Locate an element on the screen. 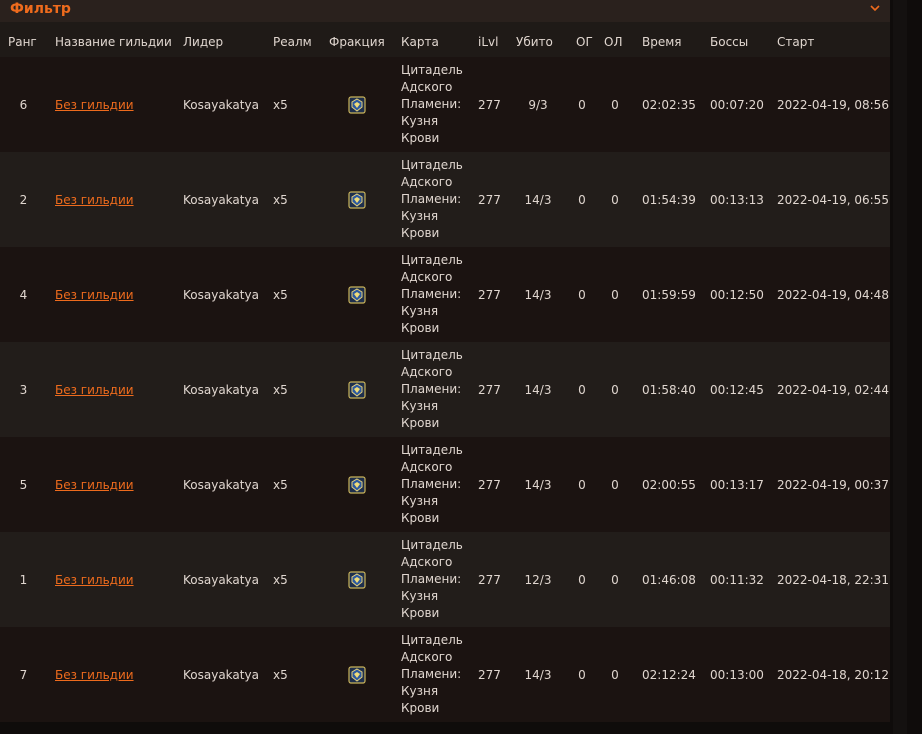 Image resolution: width=922 pixels, height=734 pixels. header-guild: Название гильдии is located at coordinates (111, 42).